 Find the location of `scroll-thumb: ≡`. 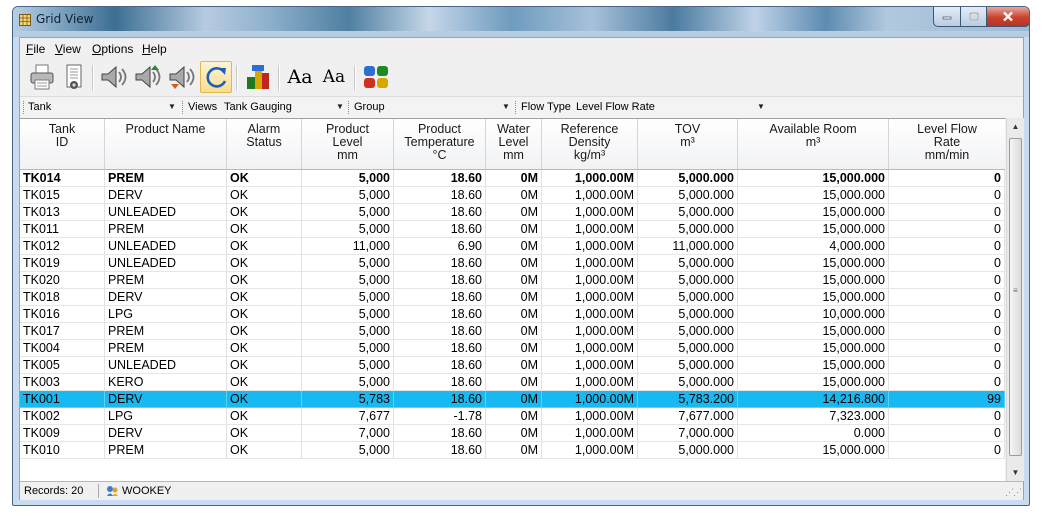

scroll-thumb: ≡ is located at coordinates (1015, 297).